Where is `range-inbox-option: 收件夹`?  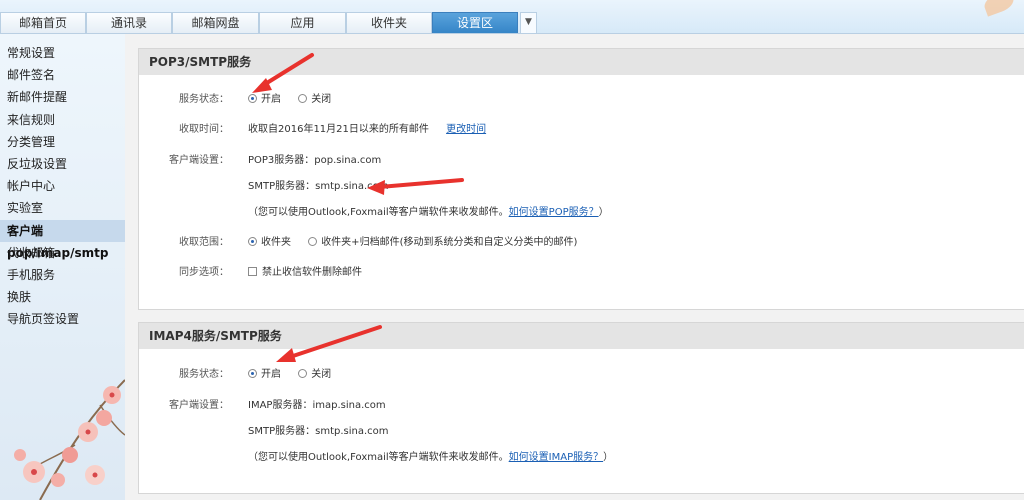
range-inbox-option: 收件夹 is located at coordinates (269, 243).